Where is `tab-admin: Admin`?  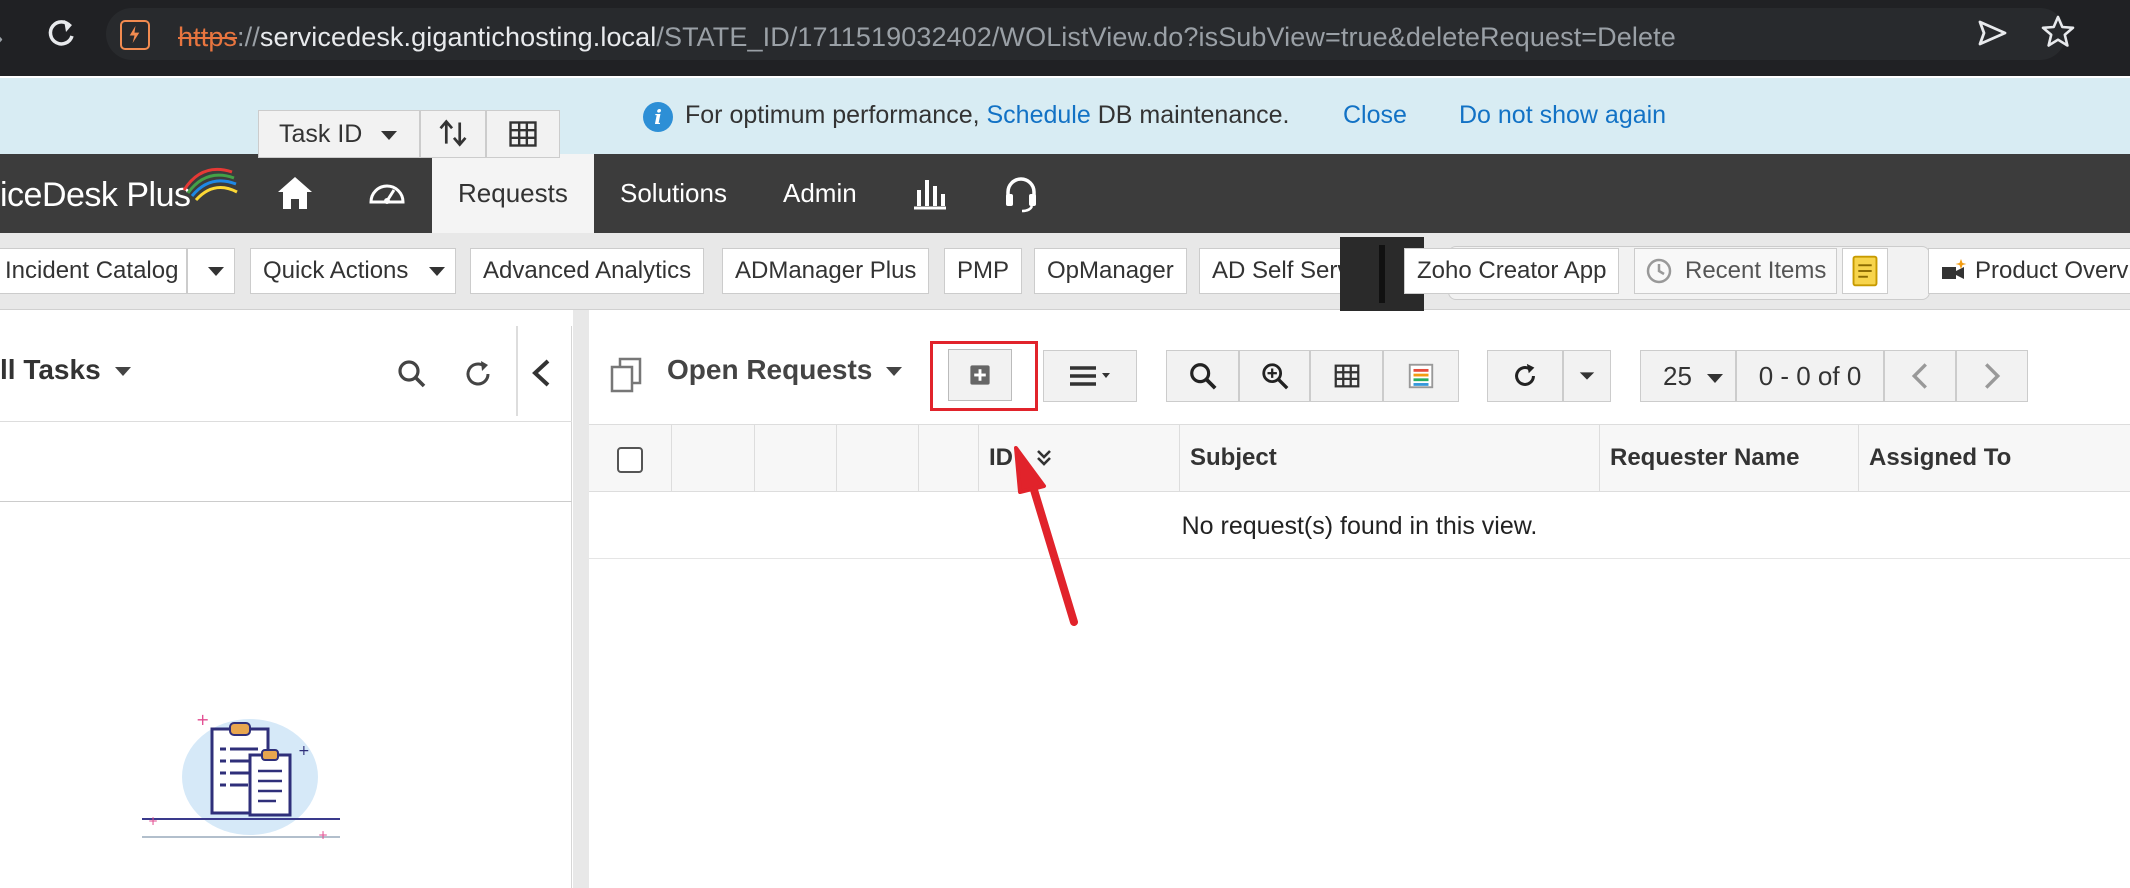 tab-admin: Admin is located at coordinates (820, 193).